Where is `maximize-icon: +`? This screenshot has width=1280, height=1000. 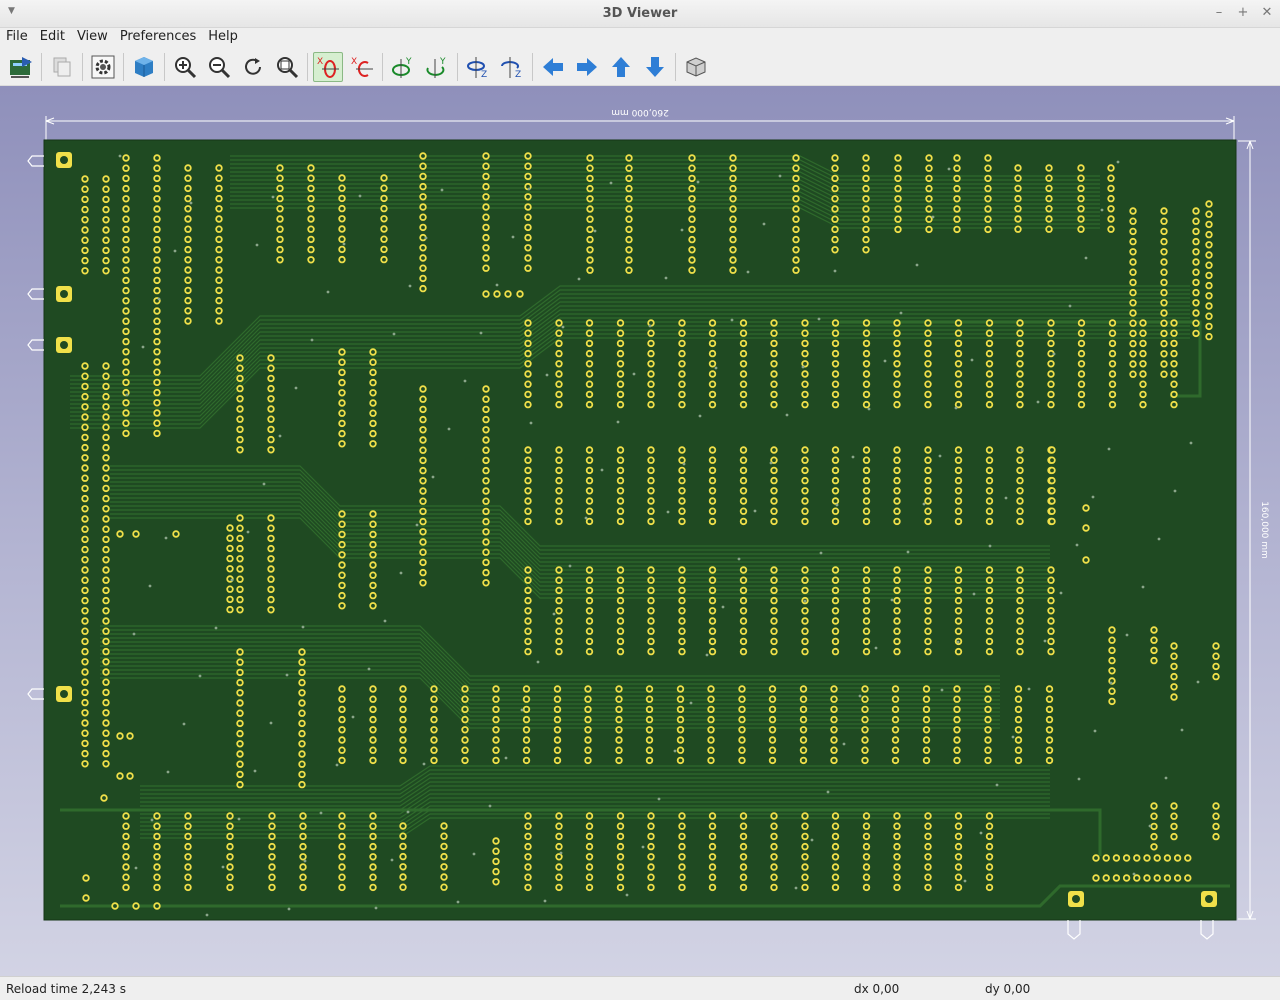 maximize-icon: + is located at coordinates (1243, 13).